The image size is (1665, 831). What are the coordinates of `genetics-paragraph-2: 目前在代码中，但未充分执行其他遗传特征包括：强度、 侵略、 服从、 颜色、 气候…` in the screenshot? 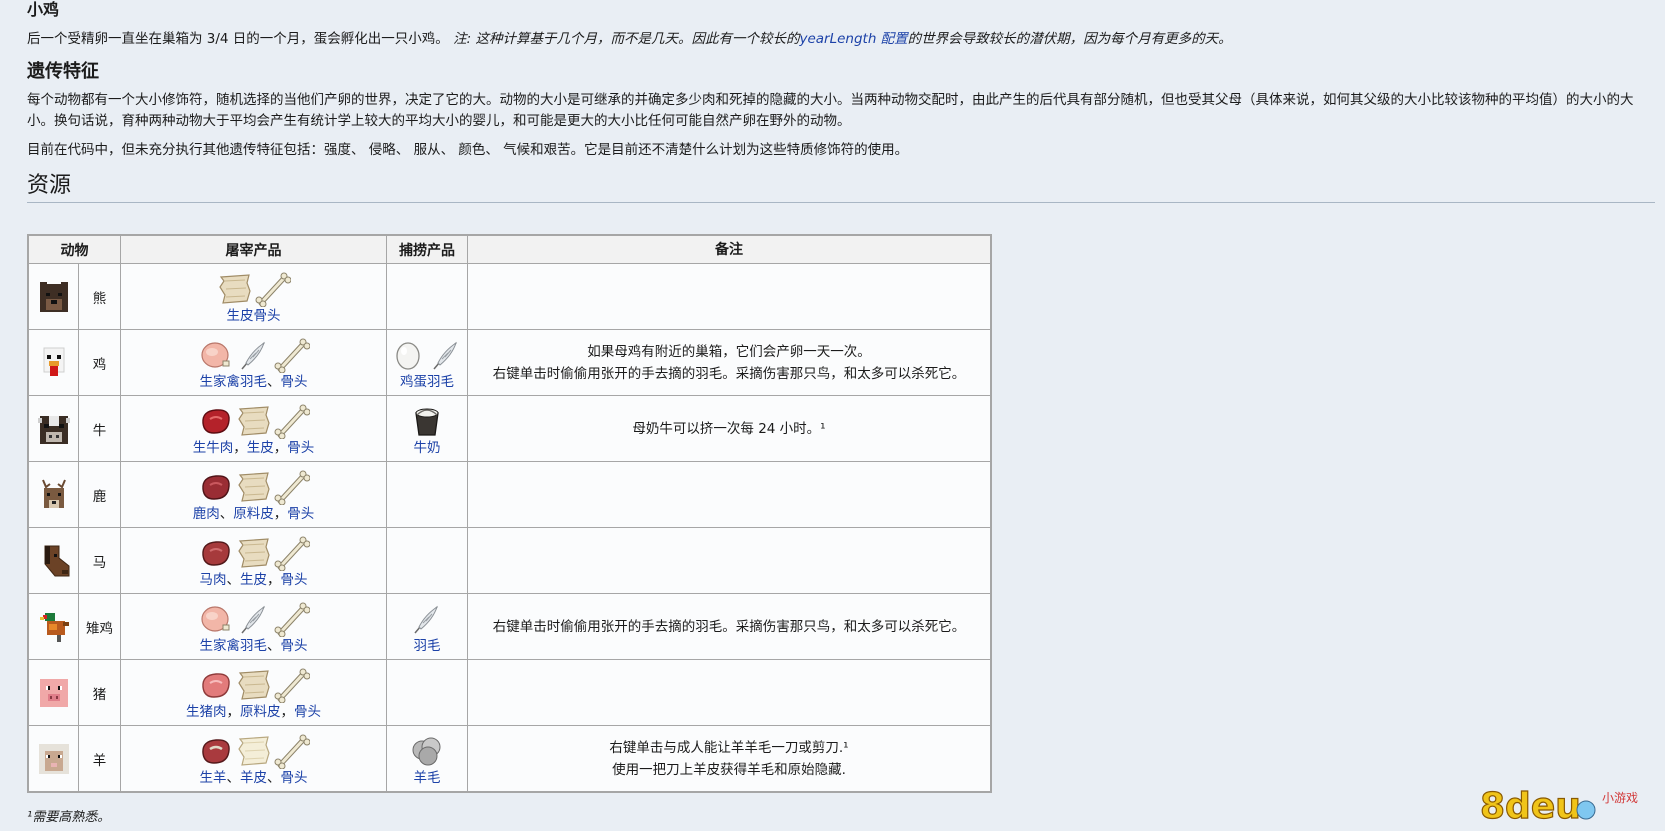 It's located at (468, 150).